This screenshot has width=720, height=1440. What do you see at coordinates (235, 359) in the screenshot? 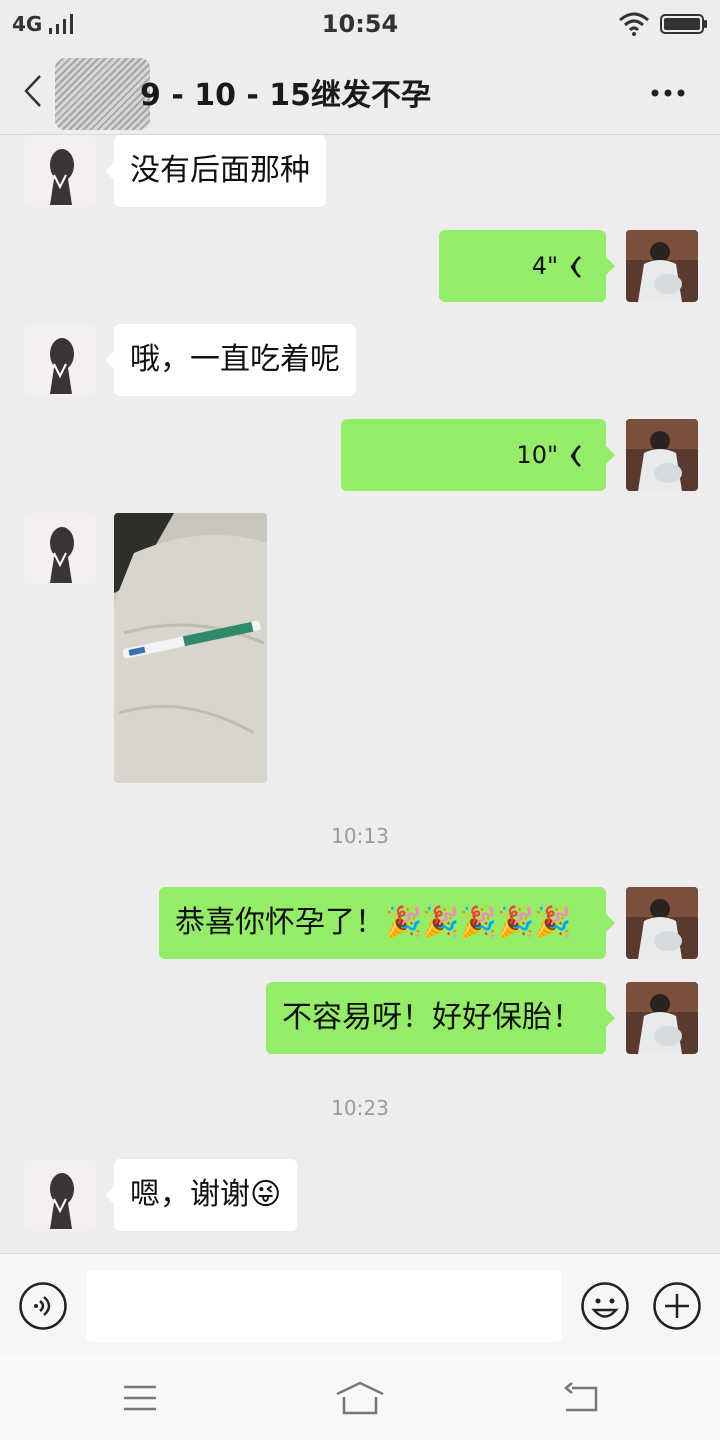
I see `message-text: 哦，一直吃着呢` at bounding box center [235, 359].